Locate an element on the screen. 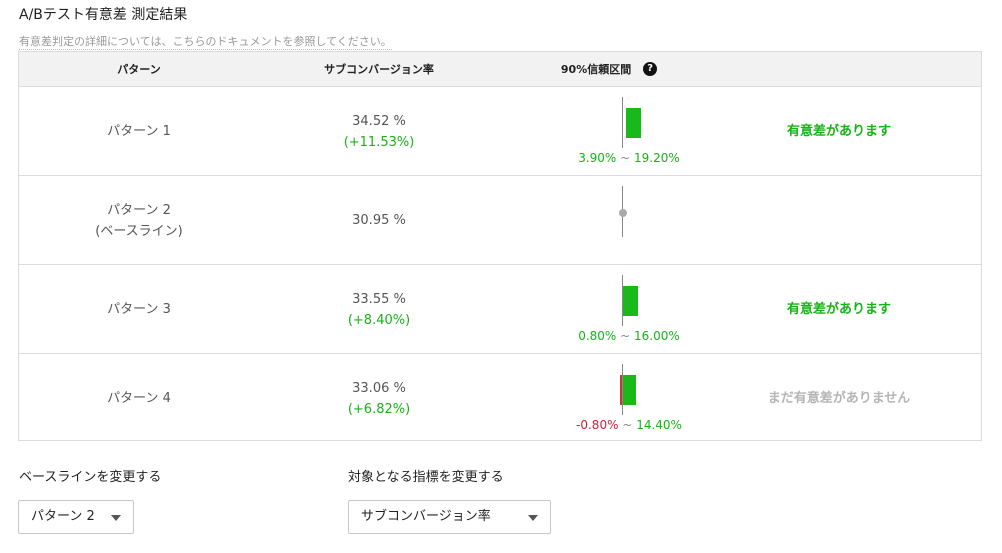 Image resolution: width=1002 pixels, height=553 pixels. header-pattern: パターン is located at coordinates (139, 69).